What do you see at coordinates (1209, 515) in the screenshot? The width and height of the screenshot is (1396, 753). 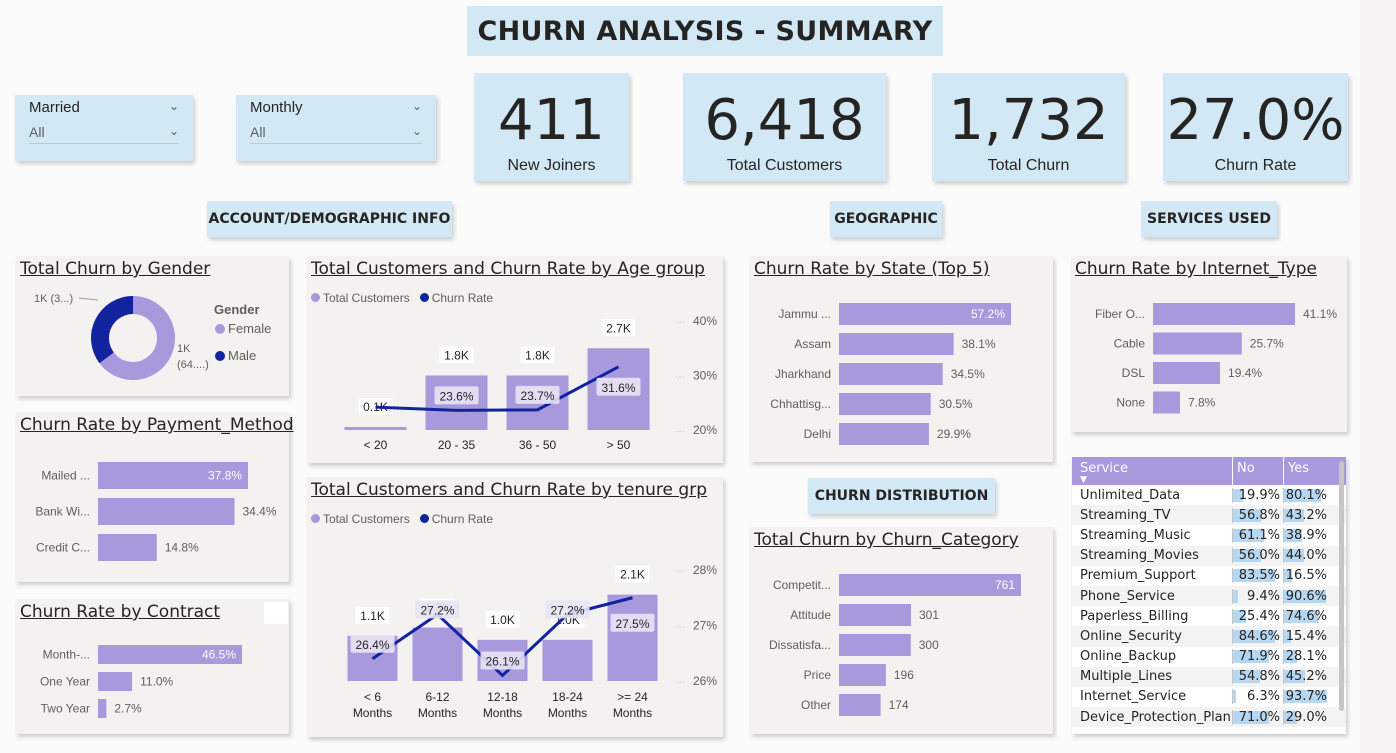 I see `table-row: Streaming_TV 56.8% 43.2%` at bounding box center [1209, 515].